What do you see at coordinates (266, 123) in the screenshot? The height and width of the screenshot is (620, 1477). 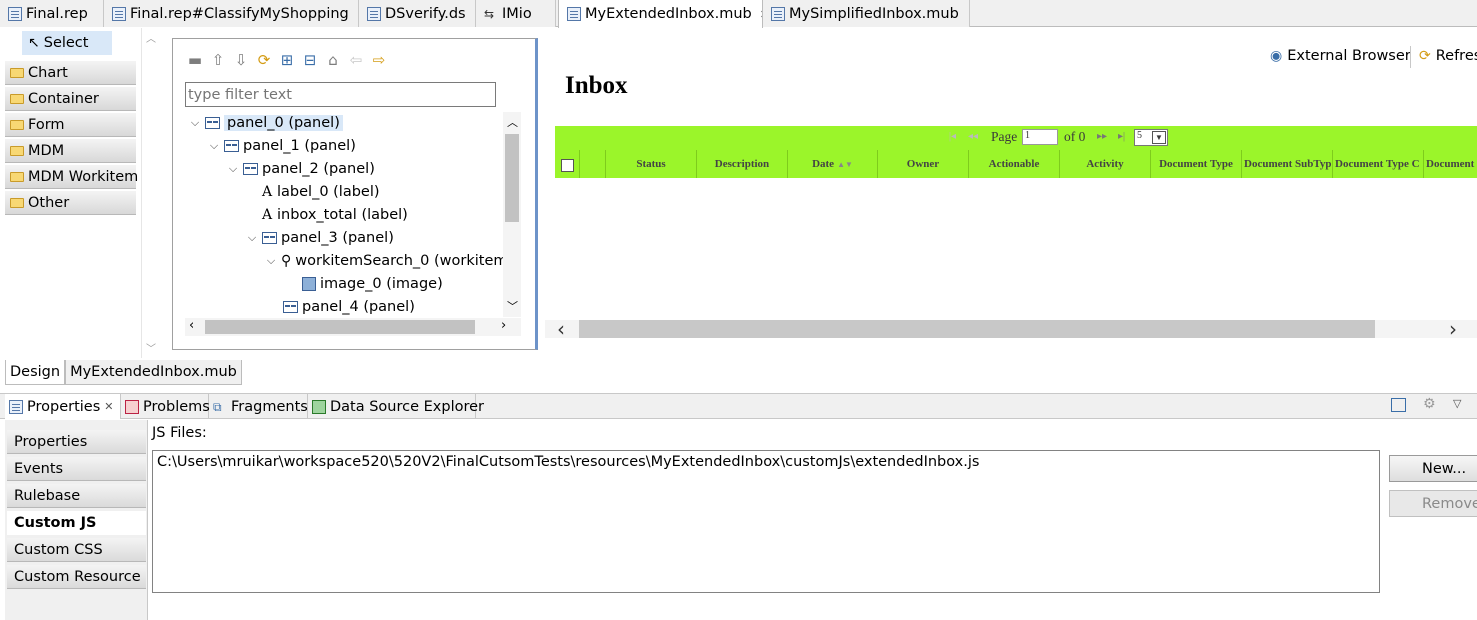 I see `tree-node: ⌵ panel_0 (panel)` at bounding box center [266, 123].